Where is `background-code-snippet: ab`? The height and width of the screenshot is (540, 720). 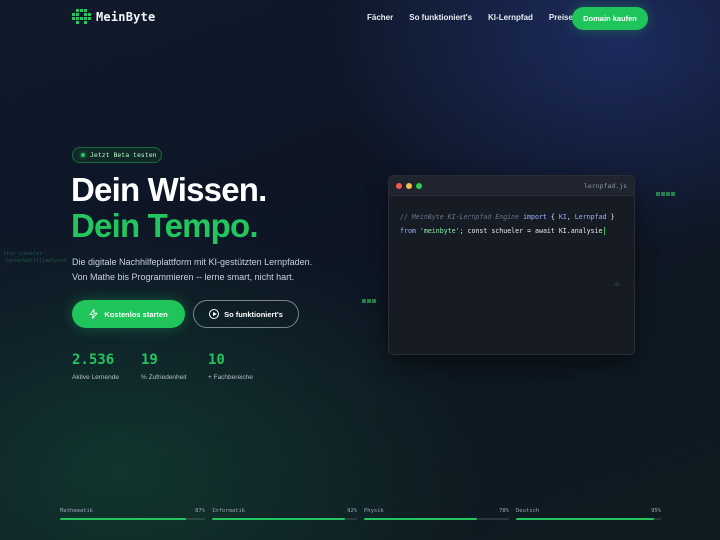
background-code-snippet: ab is located at coordinates (617, 285).